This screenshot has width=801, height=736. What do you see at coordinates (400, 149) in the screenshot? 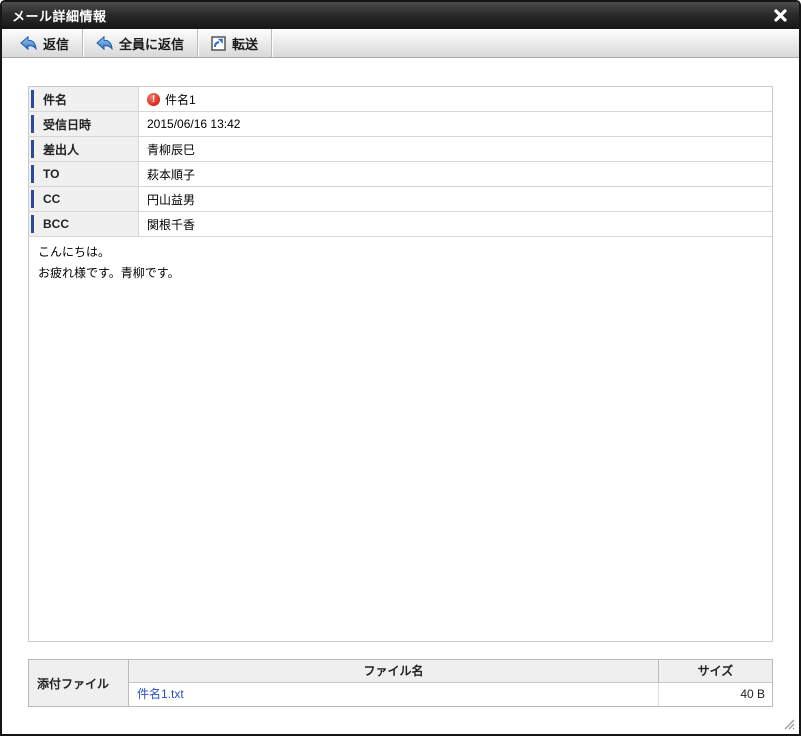
I see `field-row-sender: 差出人 青柳辰巳` at bounding box center [400, 149].